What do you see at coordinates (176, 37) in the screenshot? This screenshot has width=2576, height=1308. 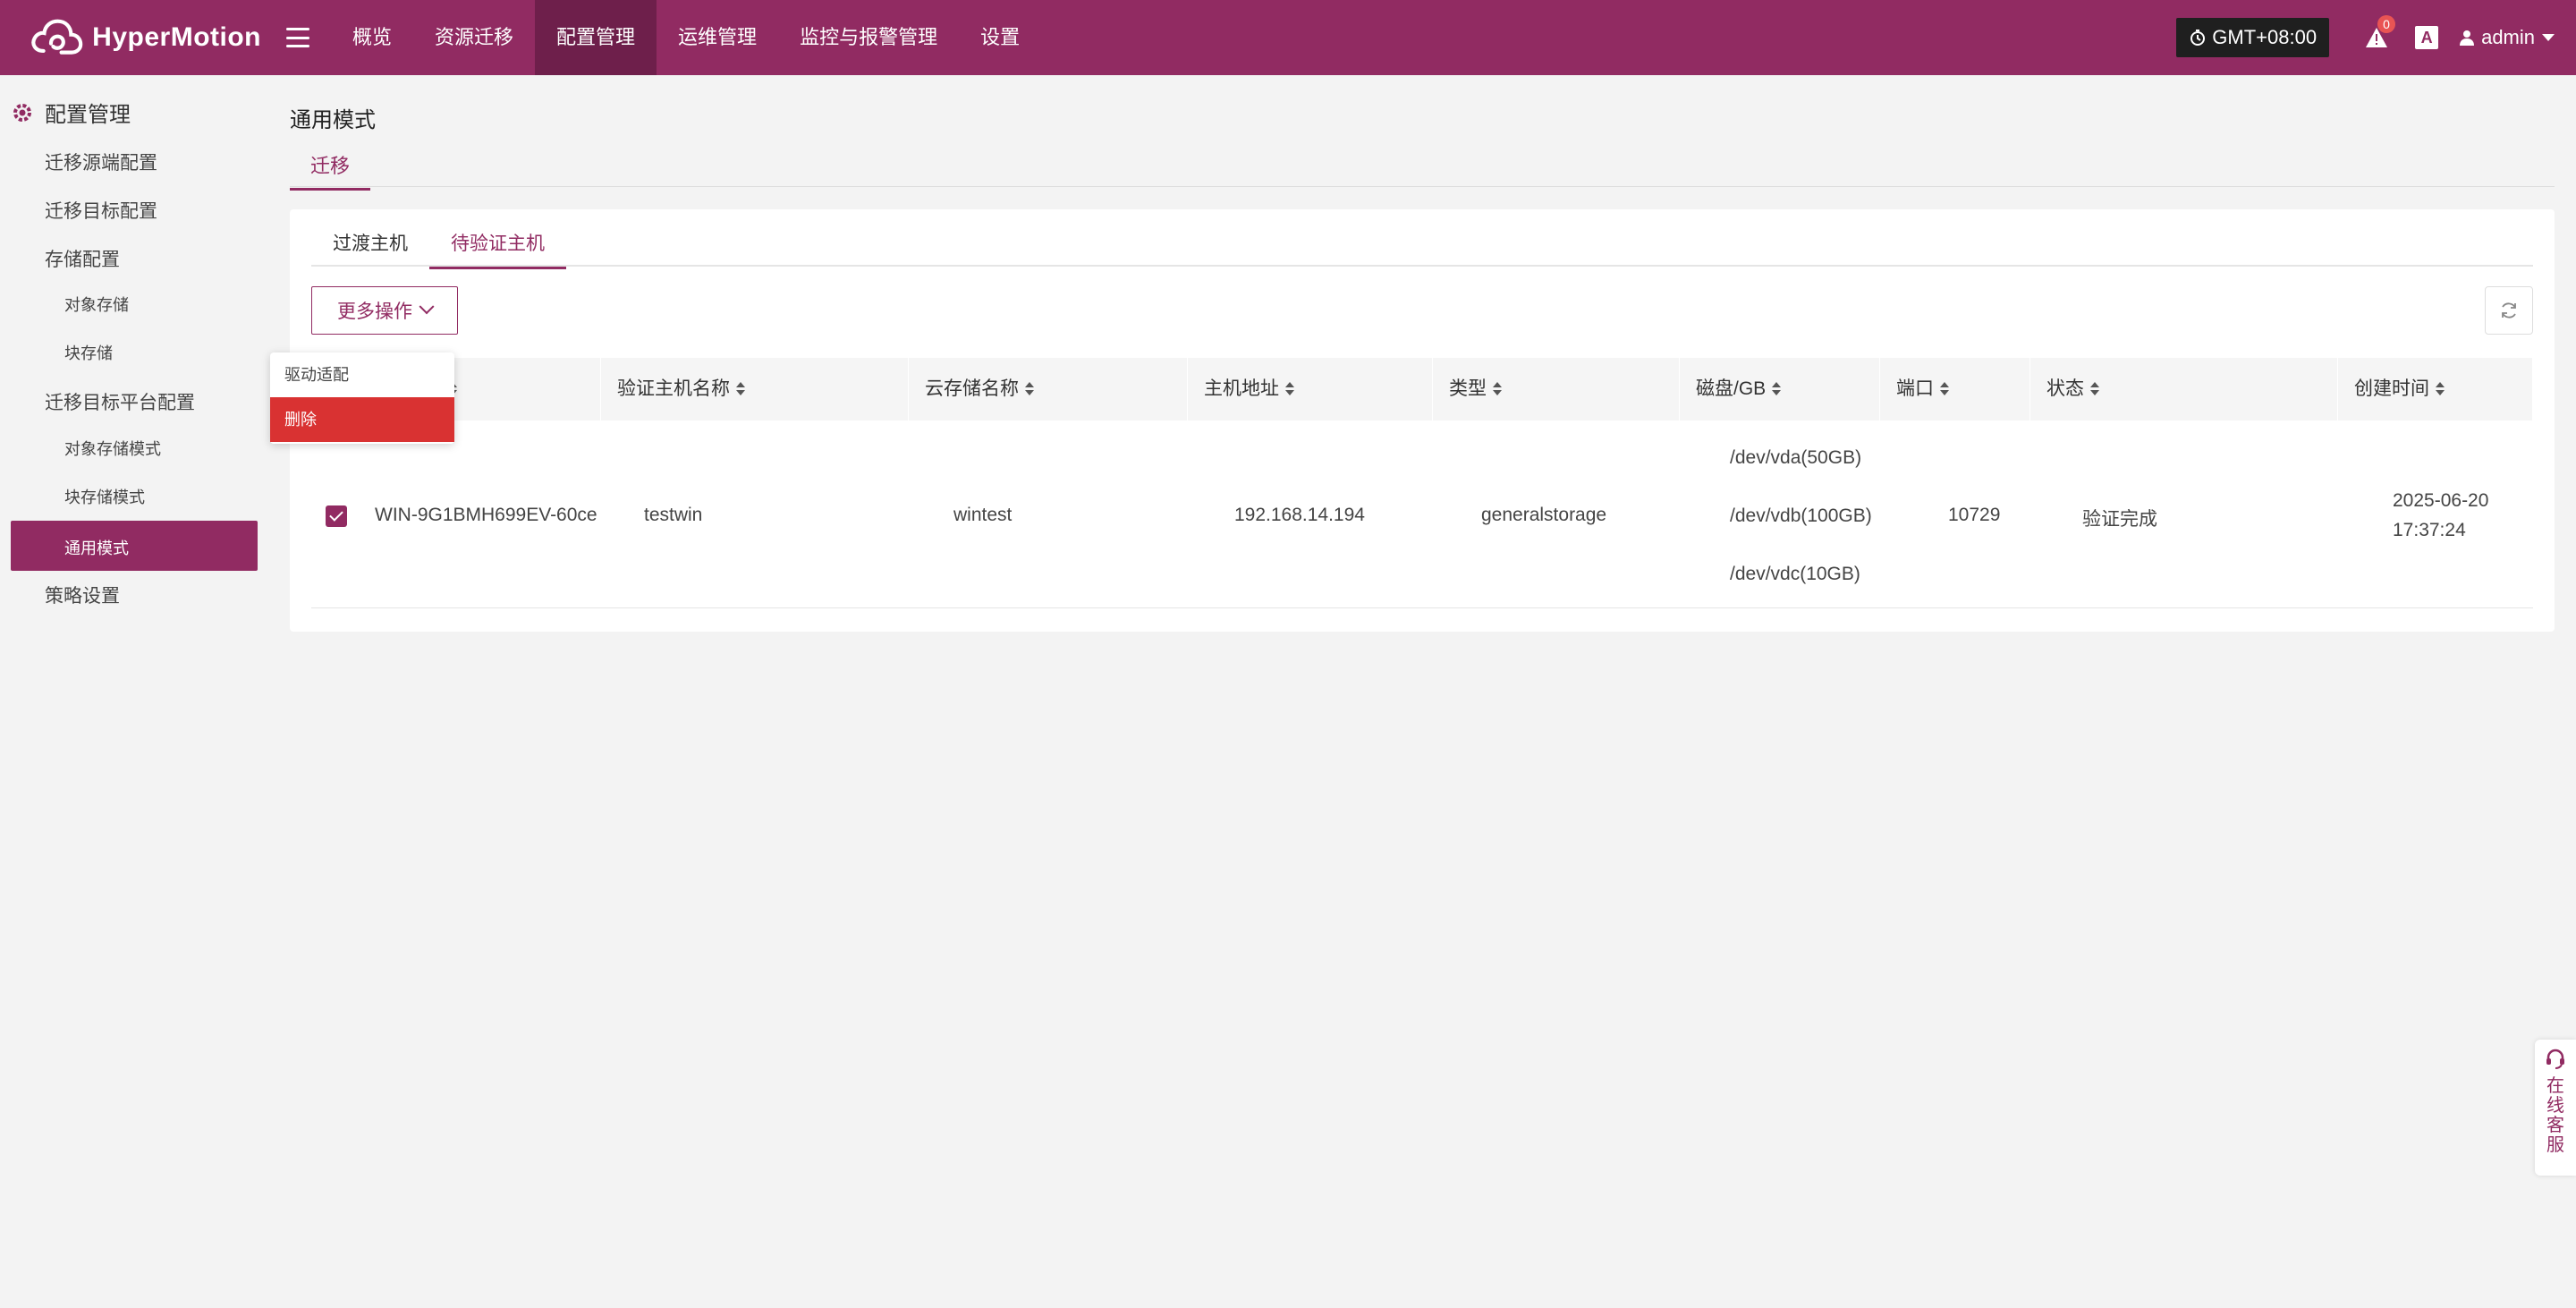 I see `app-name: HyperMotion` at bounding box center [176, 37].